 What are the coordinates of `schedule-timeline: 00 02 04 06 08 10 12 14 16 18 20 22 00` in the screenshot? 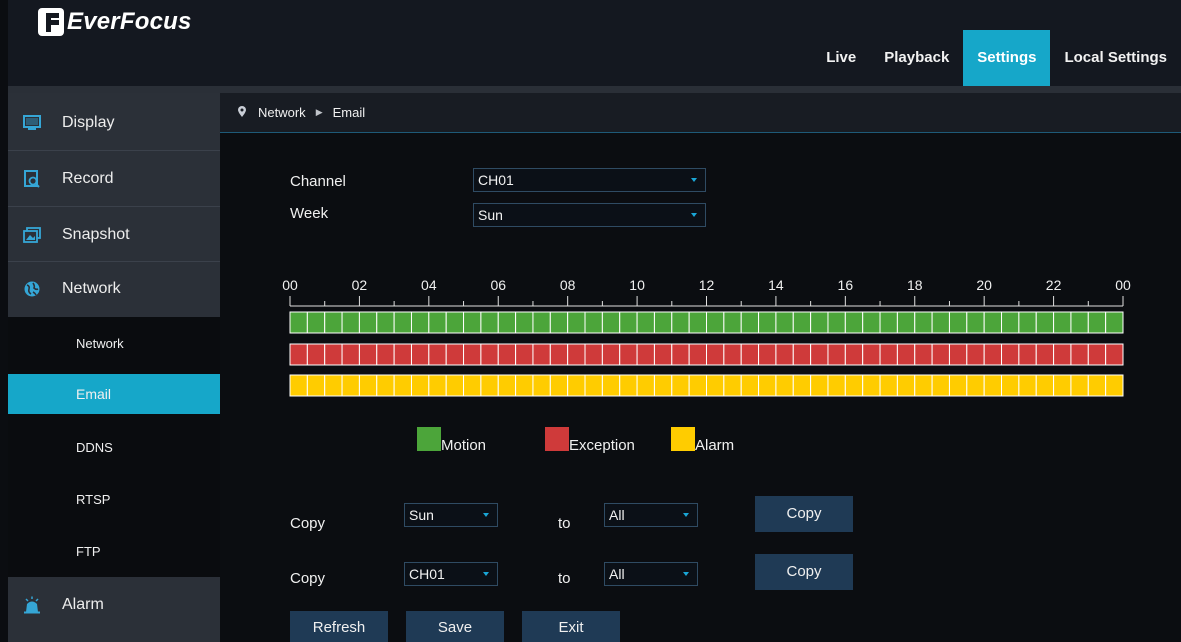 It's located at (705, 338).